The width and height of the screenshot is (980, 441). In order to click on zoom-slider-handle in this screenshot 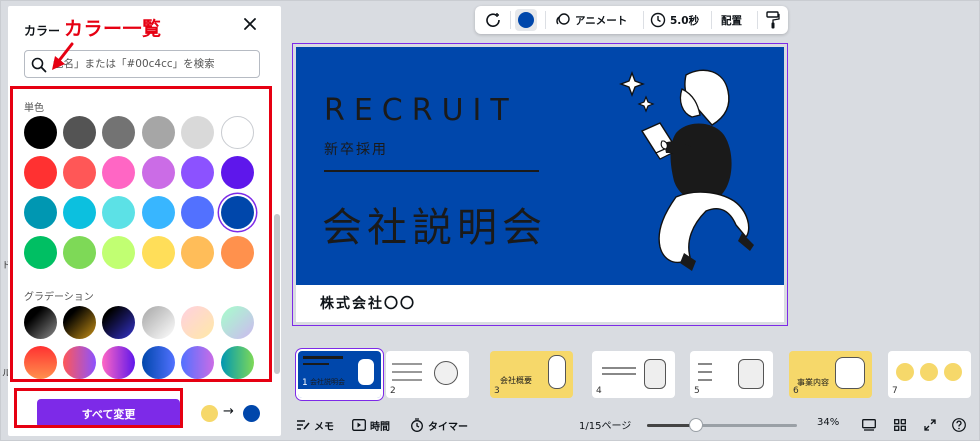, I will do `click(696, 425)`.